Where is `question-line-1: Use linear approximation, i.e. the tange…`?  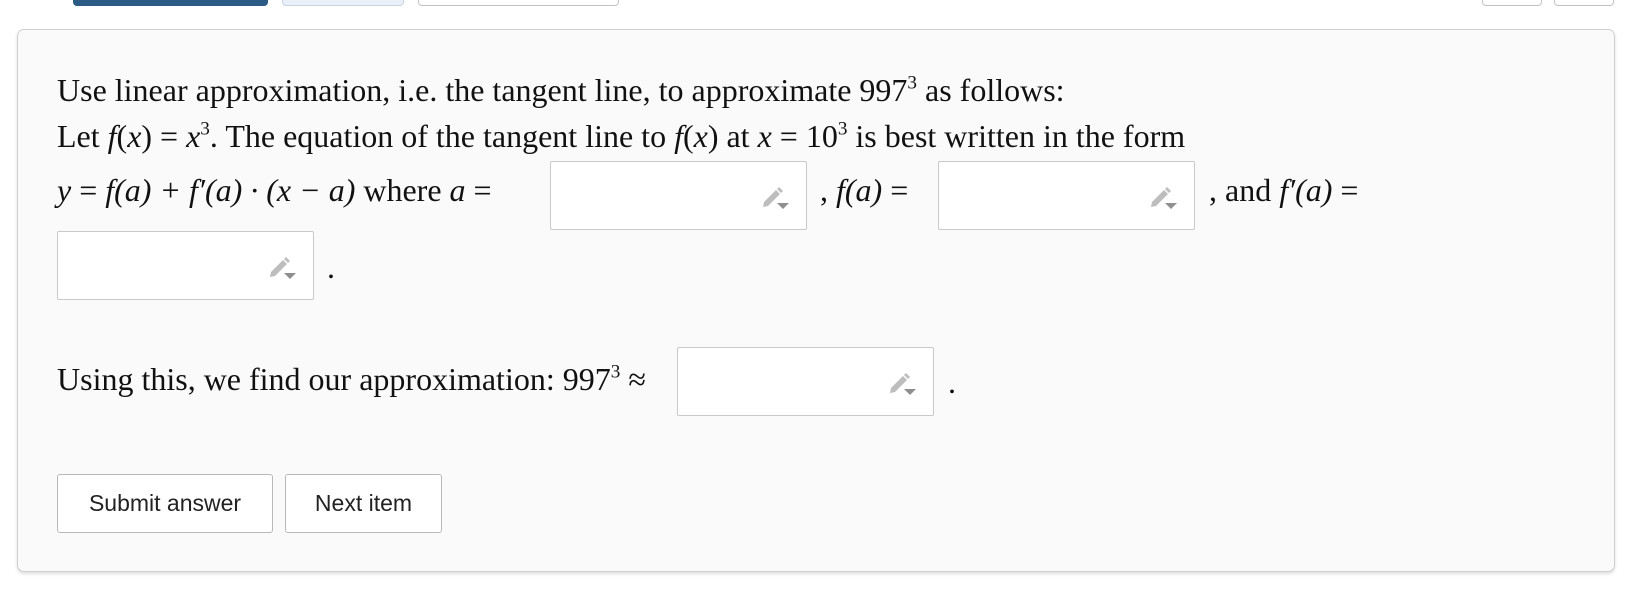
question-line-1: Use linear approximation, i.e. the tange… is located at coordinates (561, 90).